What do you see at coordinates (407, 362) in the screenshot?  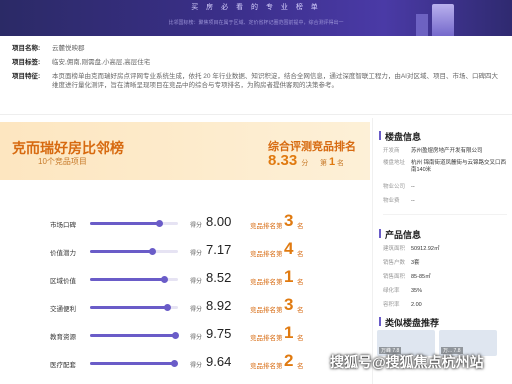 I see `watermark: 搜狐号@搜狐焦点杭州站` at bounding box center [407, 362].